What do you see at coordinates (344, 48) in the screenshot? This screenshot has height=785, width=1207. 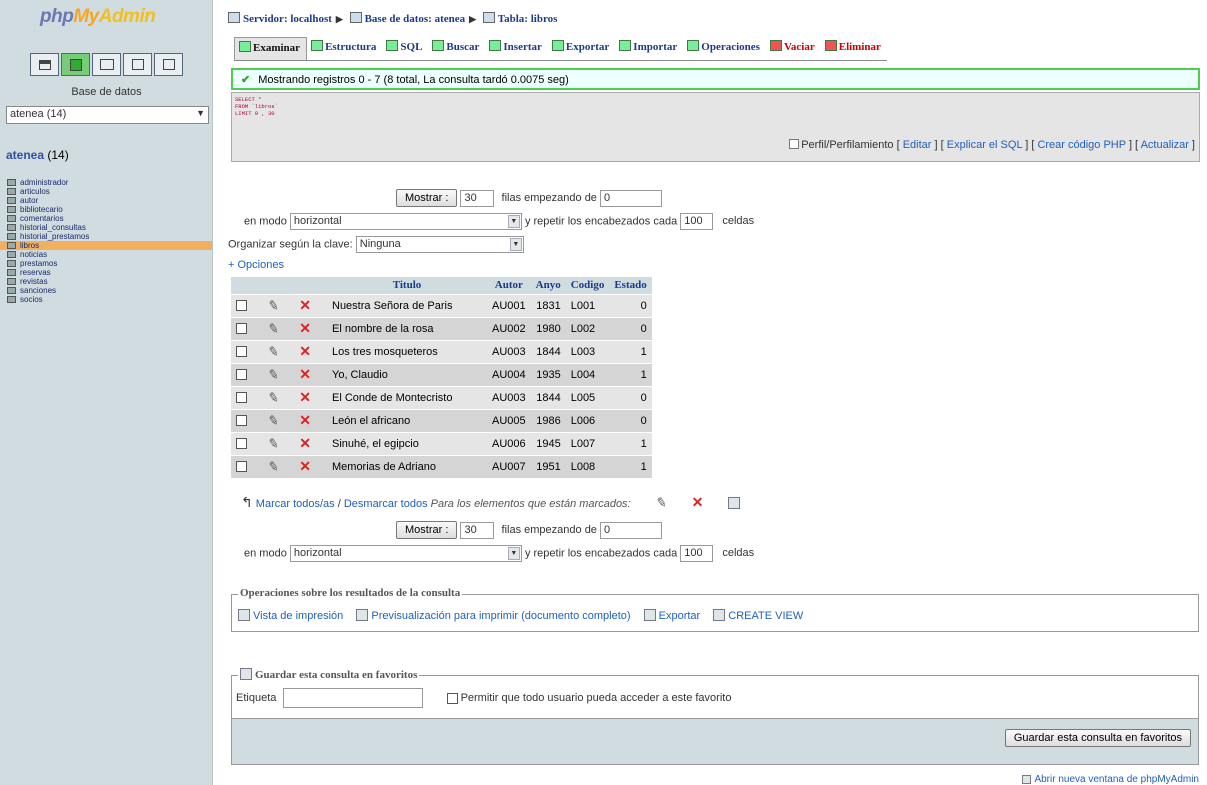 I see `tab-estructura: Estructura` at bounding box center [344, 48].